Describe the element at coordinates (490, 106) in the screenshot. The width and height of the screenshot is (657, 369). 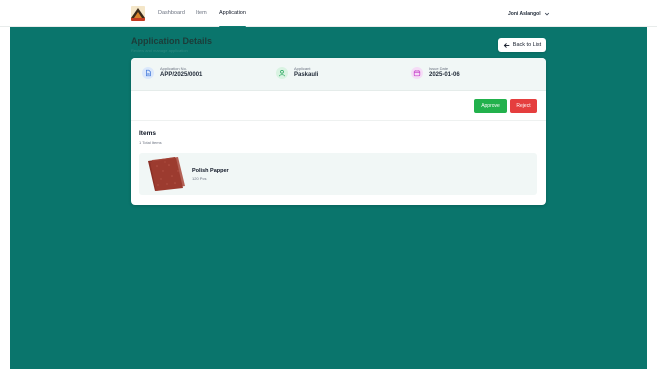
I see `approve-button: Approve` at that location.